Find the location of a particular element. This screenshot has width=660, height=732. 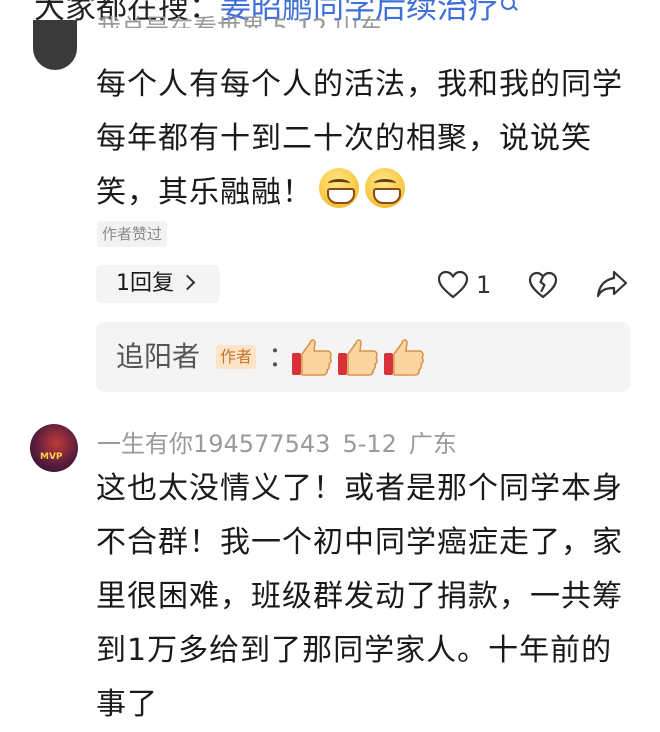

comment-meta: 一生有你194577543 5-12 广东 is located at coordinates (283, 444).